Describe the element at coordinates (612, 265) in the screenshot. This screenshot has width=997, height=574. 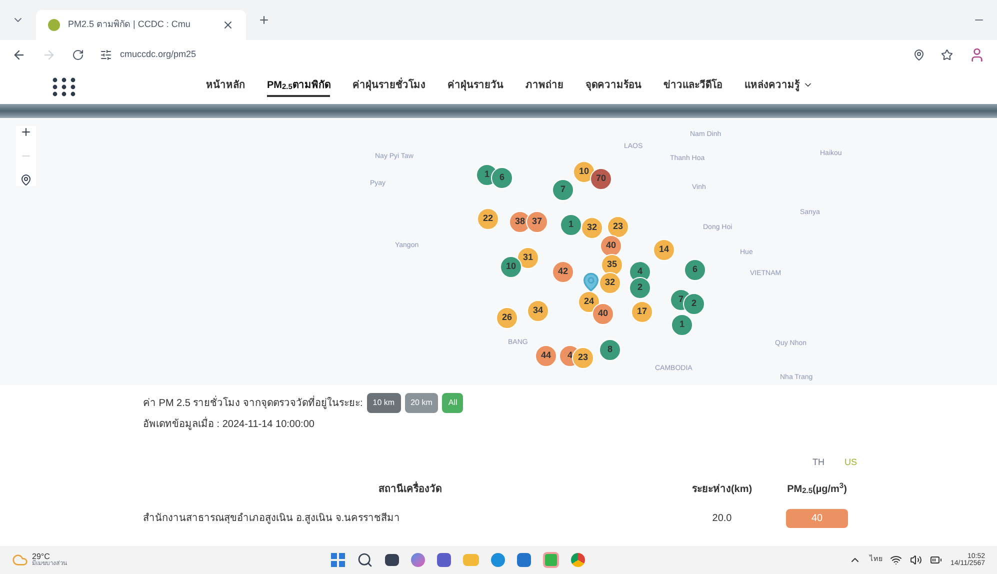
I see `map-marker: 35` at that location.